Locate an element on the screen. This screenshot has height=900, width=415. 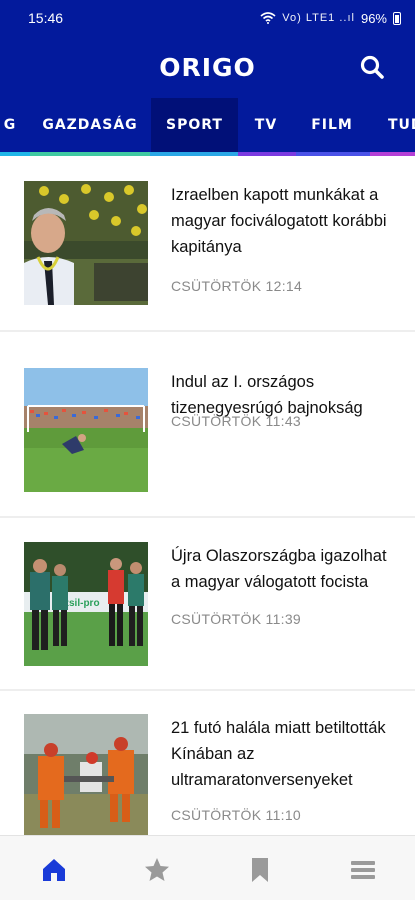
article-time: CSÜTÖRTÖK 12:14 is located at coordinates (237, 286).